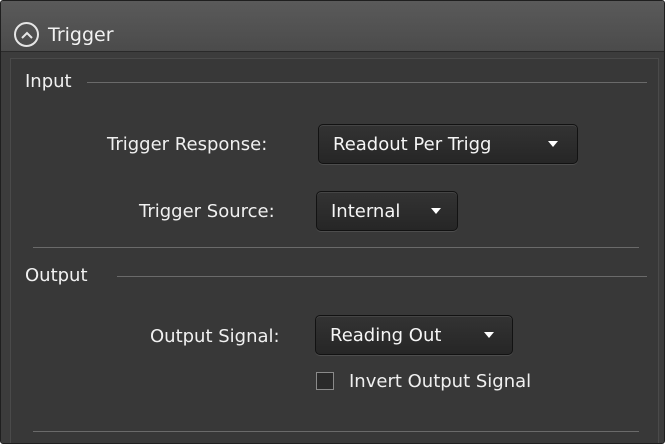 The height and width of the screenshot is (444, 665). Describe the element at coordinates (412, 144) in the screenshot. I see `trigger-response-value: Readout Per Trigg` at that location.